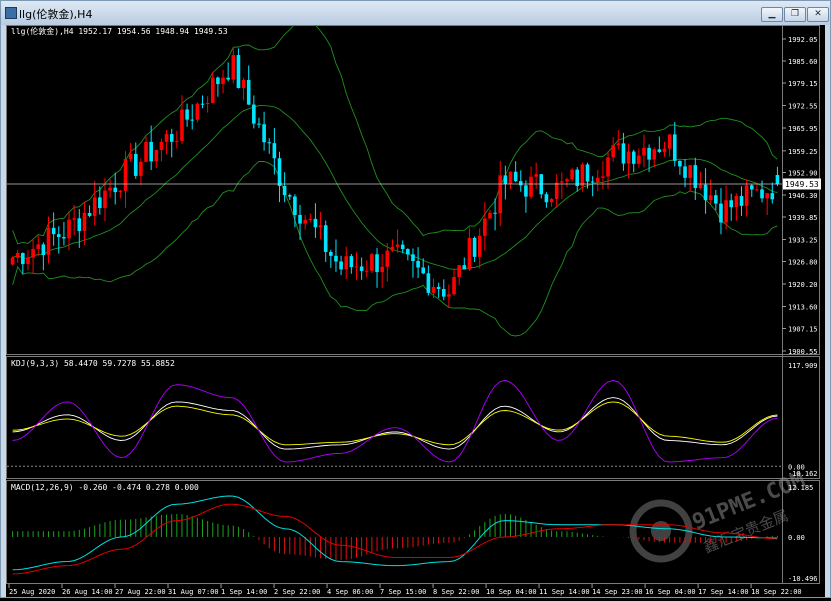 This screenshot has width=831, height=601. What do you see at coordinates (395, 423) in the screenshot?
I see `kdj-k-line` at bounding box center [395, 423].